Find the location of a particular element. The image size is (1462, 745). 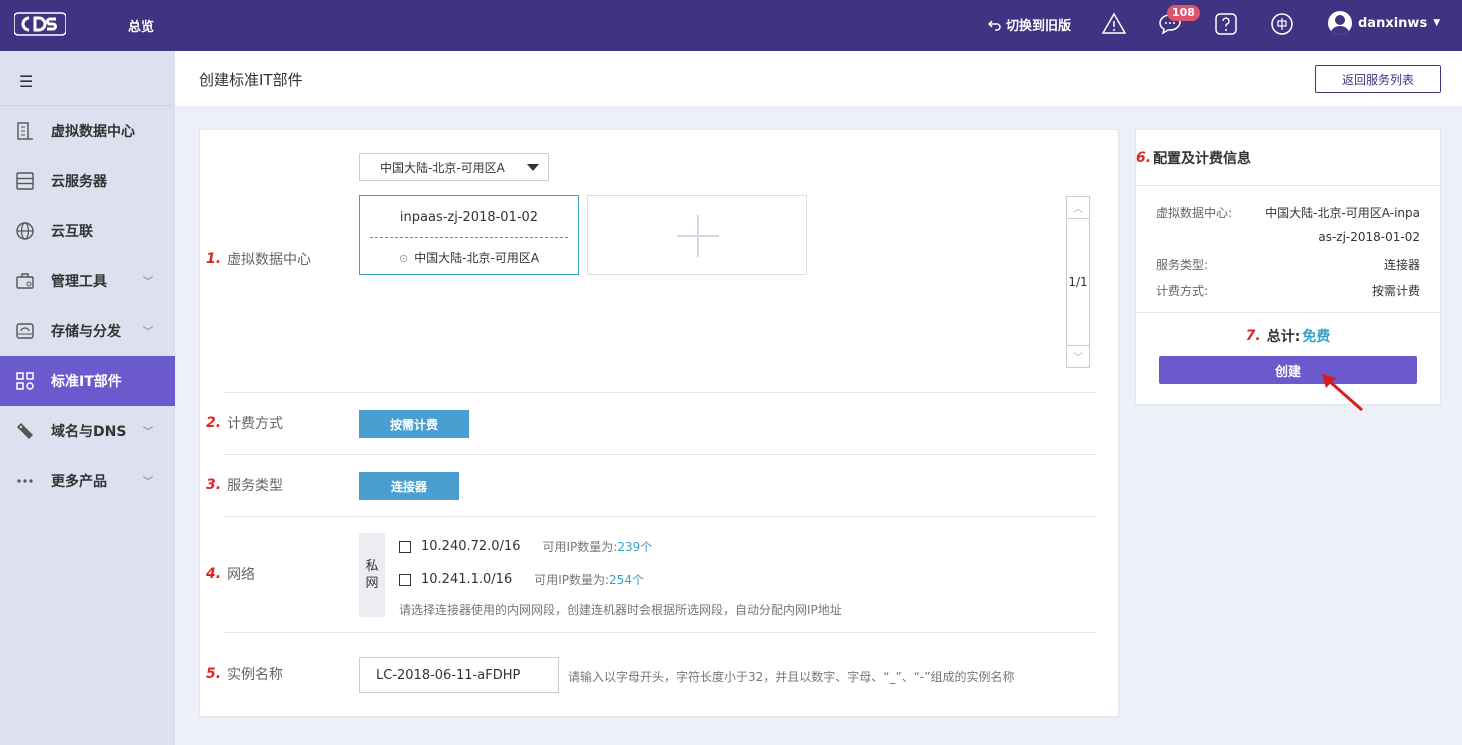

sidebar-item: 更多产品 ﹀ is located at coordinates (87, 481).